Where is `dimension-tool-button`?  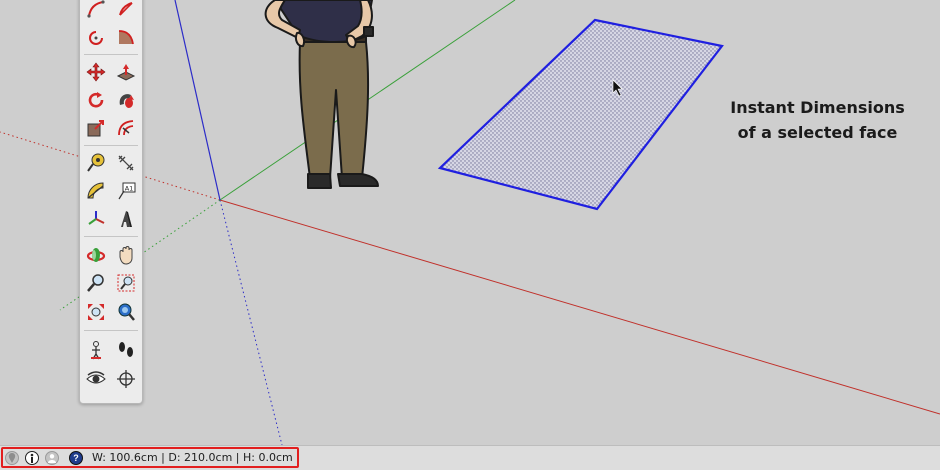 dimension-tool-button is located at coordinates (126, 163).